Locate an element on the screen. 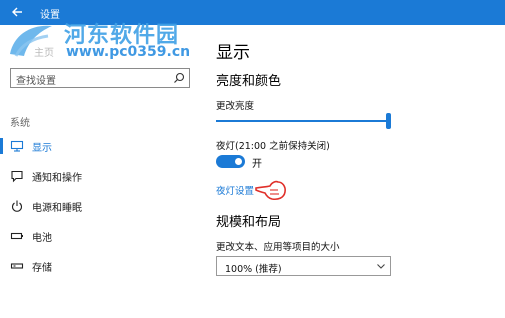  window-title: 设置 is located at coordinates (50, 15).